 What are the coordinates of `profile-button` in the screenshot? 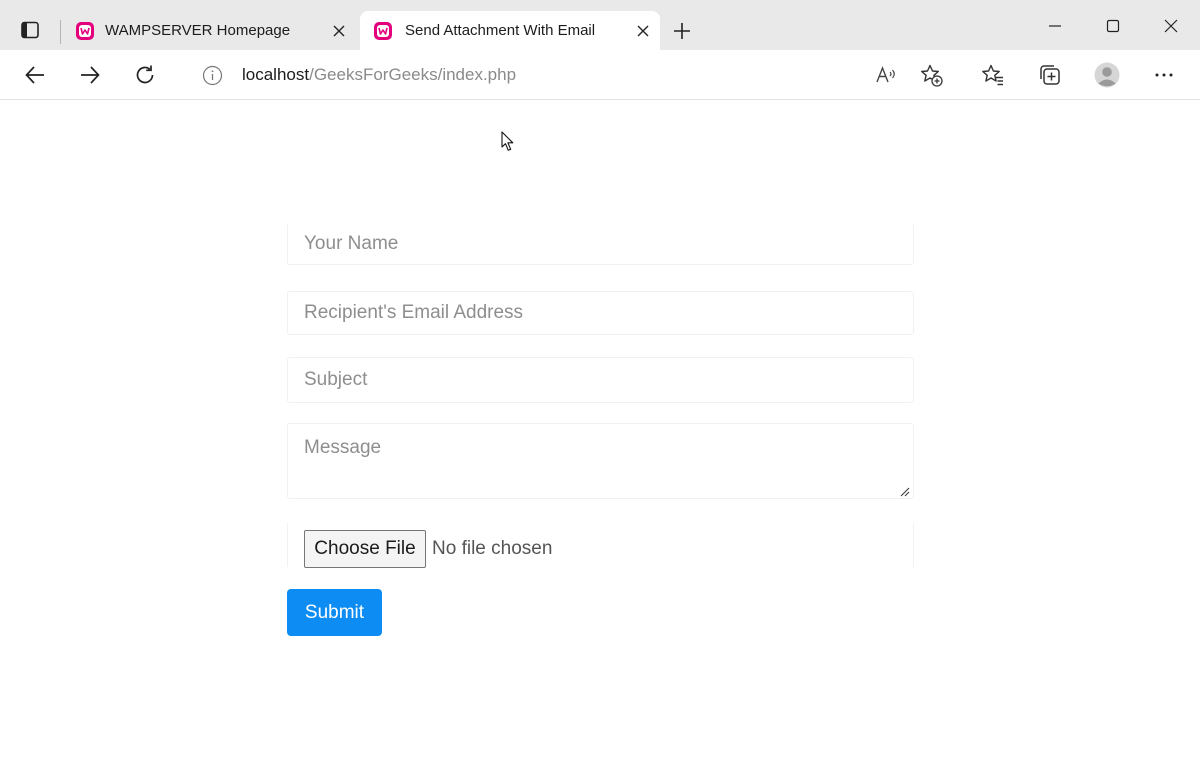 It's located at (1107, 75).